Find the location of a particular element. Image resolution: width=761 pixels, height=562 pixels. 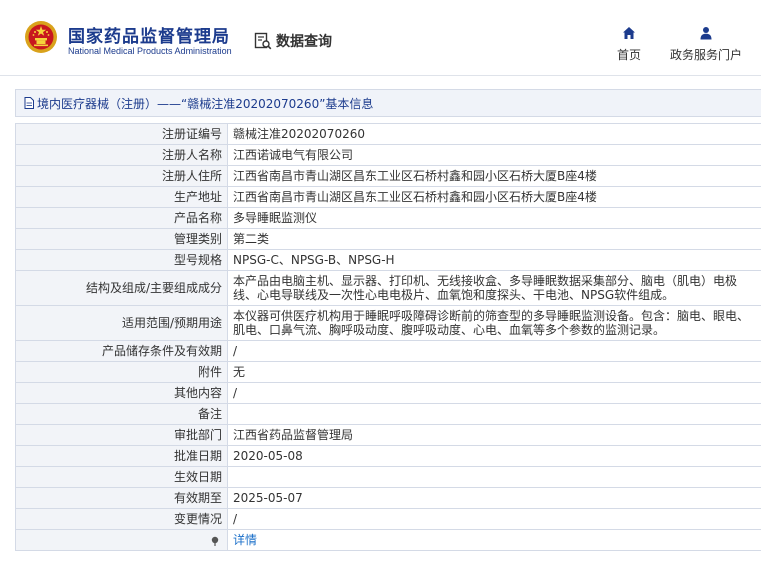

table-row: 批准日期 2020-05-08 is located at coordinates (388, 456).